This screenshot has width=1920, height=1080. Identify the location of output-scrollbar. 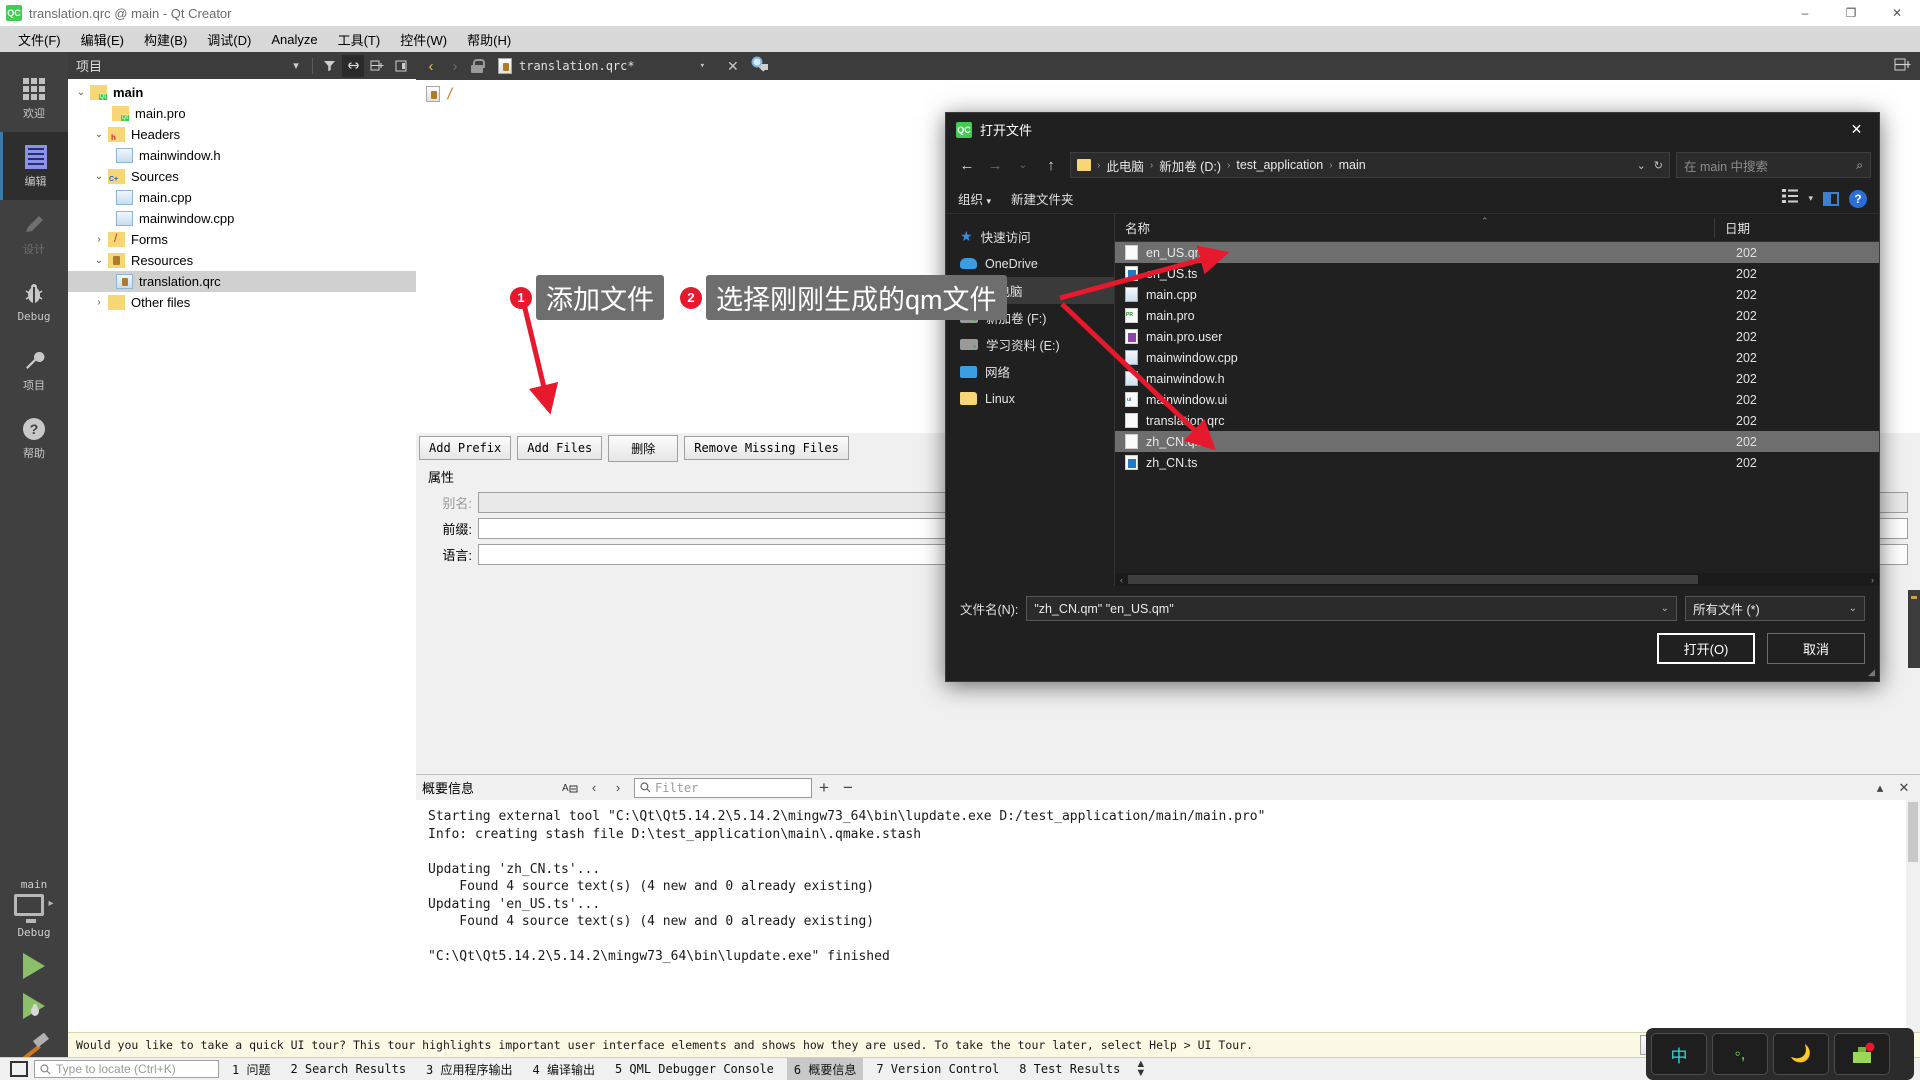
(1913, 916).